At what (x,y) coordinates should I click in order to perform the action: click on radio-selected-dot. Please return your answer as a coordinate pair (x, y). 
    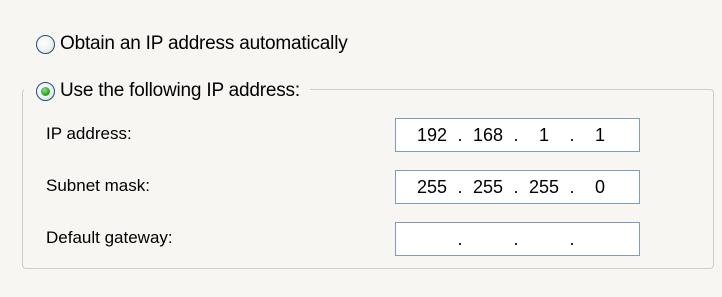
    Looking at the image, I should click on (45, 91).